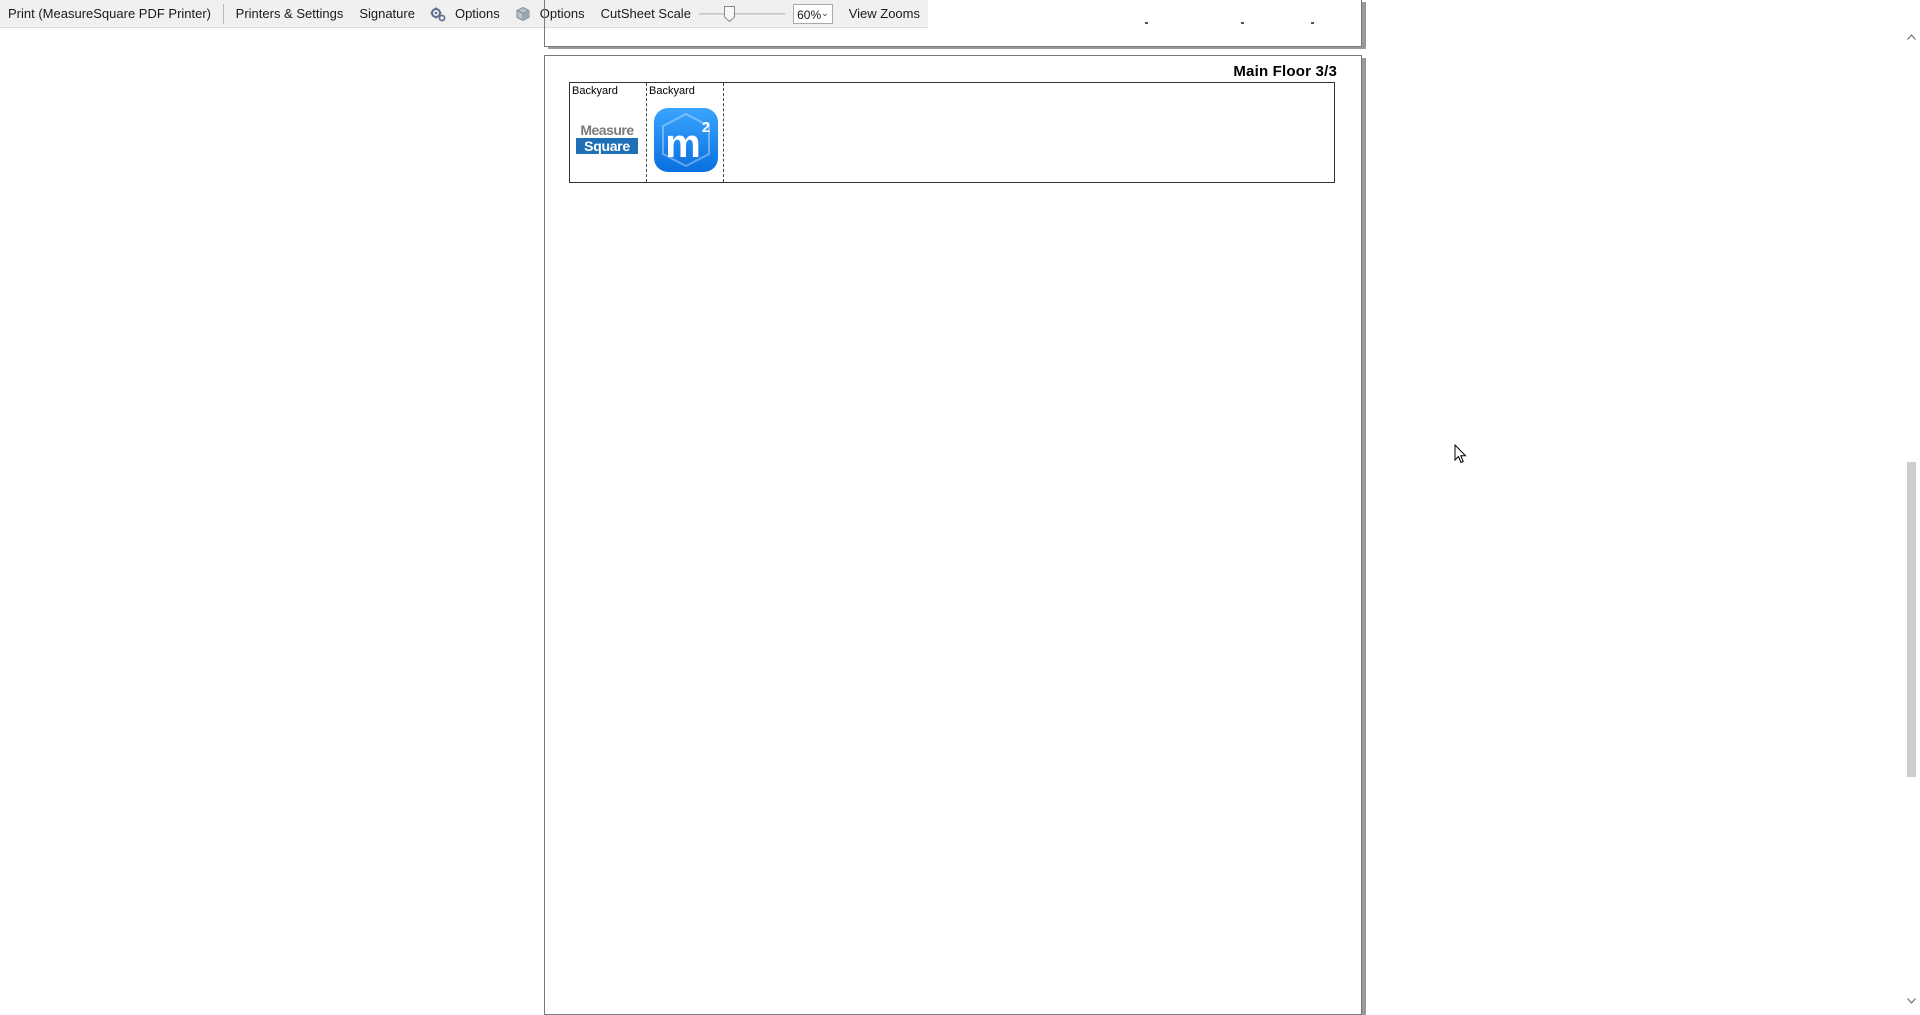 The image size is (1920, 1015). Describe the element at coordinates (683, 144) in the screenshot. I see `svg-text: m` at that location.